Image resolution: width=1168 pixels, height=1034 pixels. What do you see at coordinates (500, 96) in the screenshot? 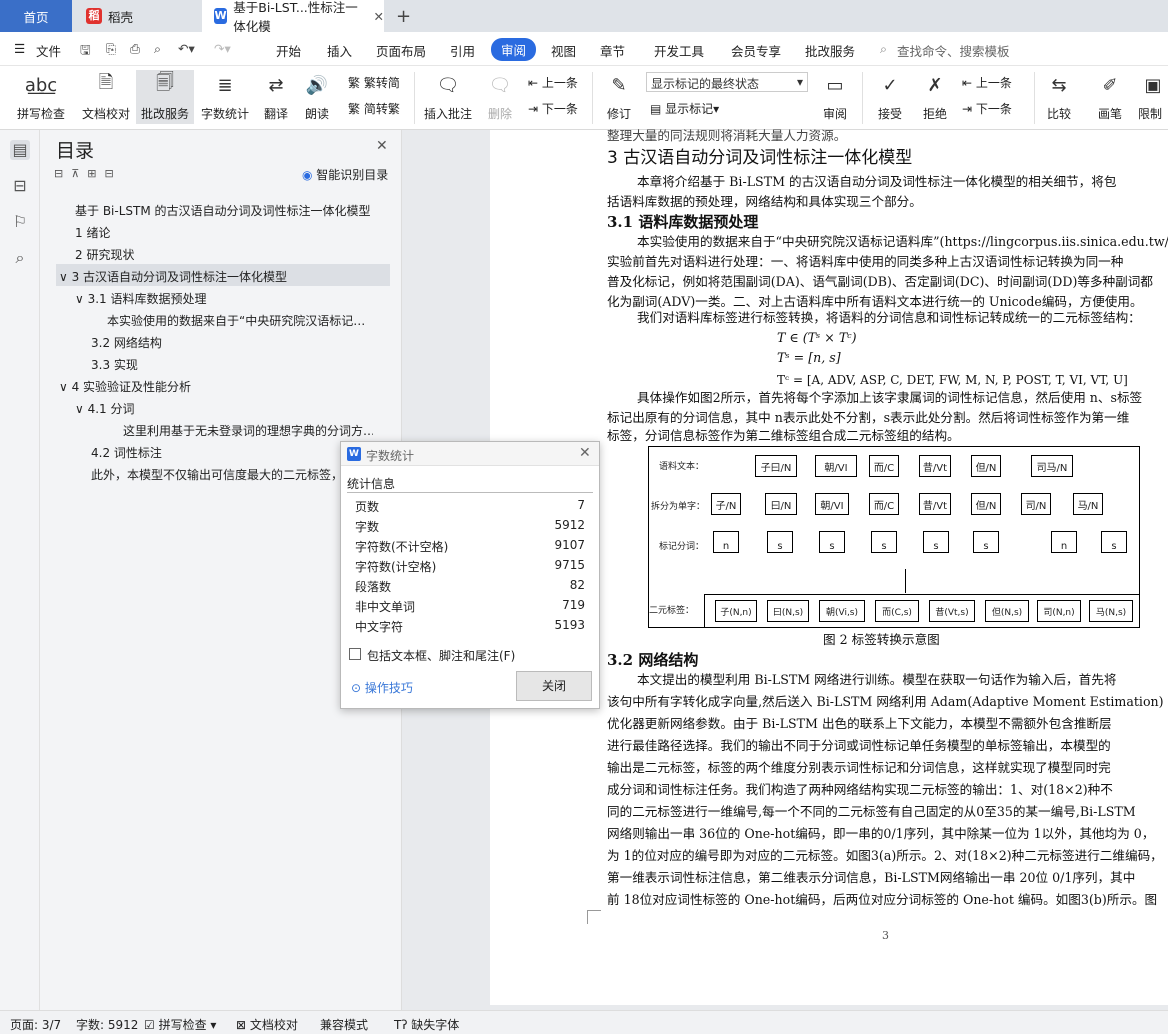
I see `delete-comment-button: 🗨 删除` at bounding box center [500, 96].